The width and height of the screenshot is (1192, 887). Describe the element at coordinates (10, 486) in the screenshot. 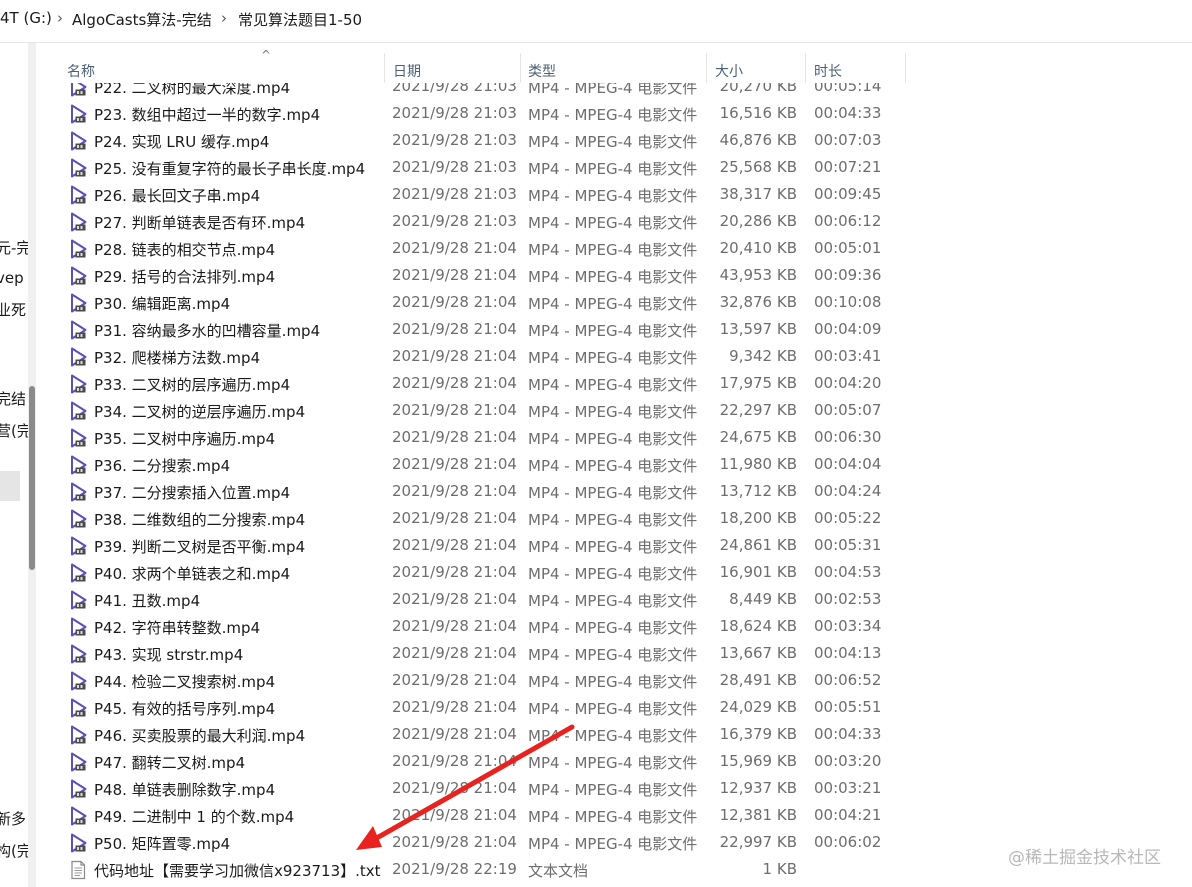

I see `nav-selected-item` at that location.